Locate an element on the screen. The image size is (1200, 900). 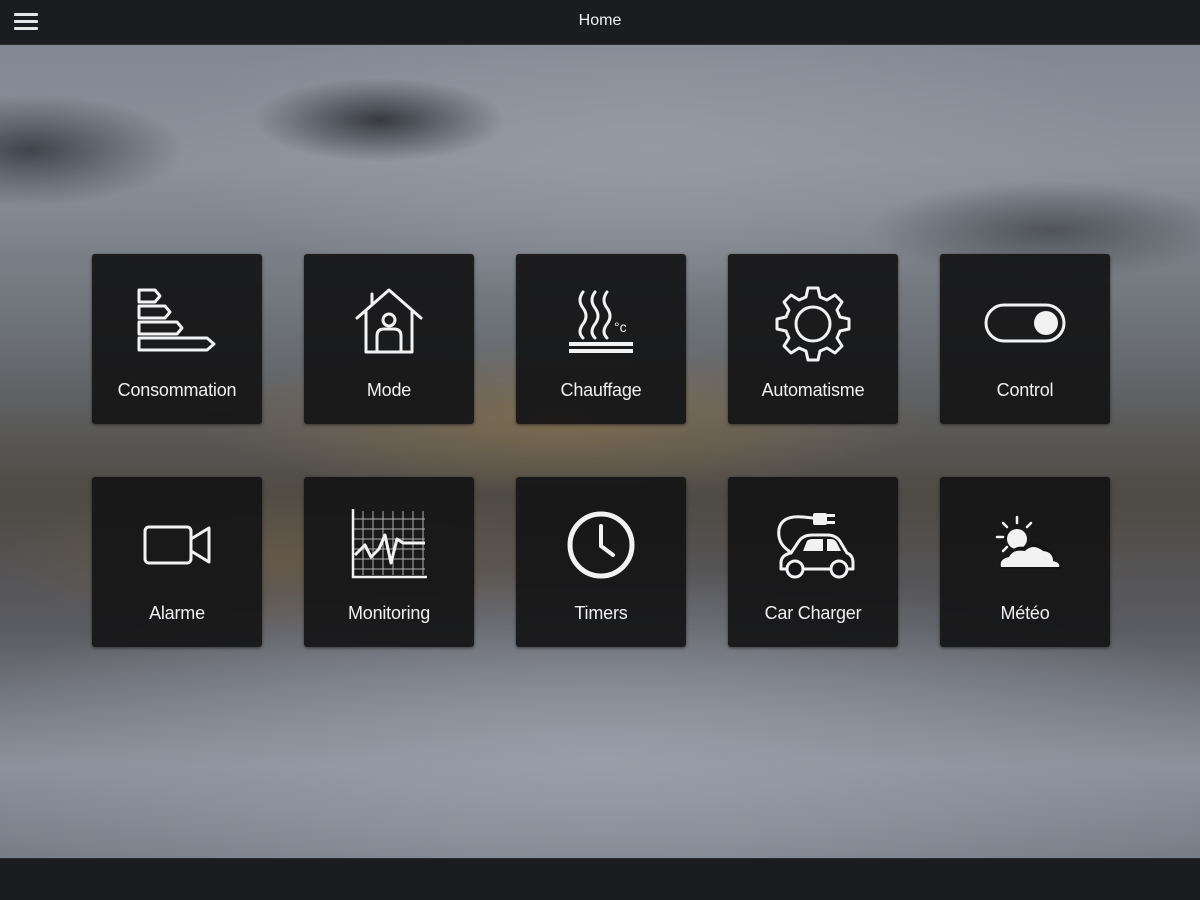
tile-consommation: Consommation is located at coordinates (177, 339).